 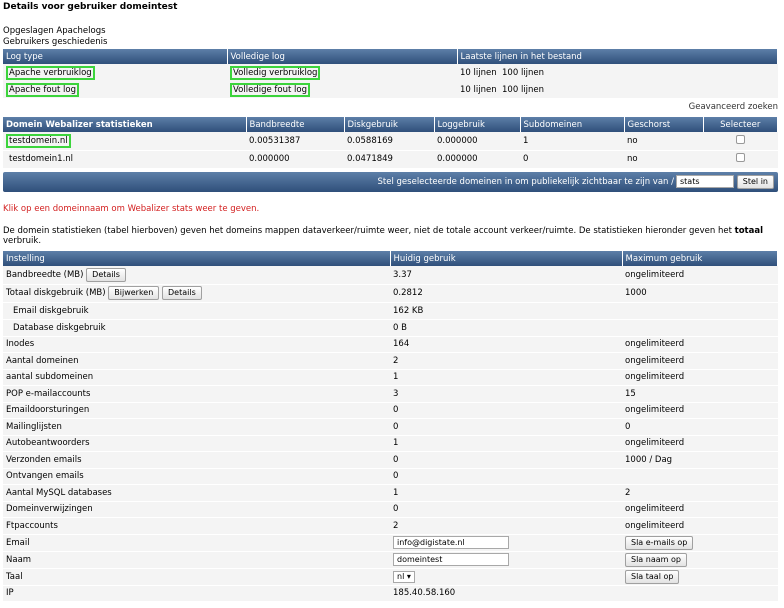 What do you see at coordinates (54, 31) in the screenshot?
I see `apache-logs-link: Opgeslagen Apachelogs` at bounding box center [54, 31].